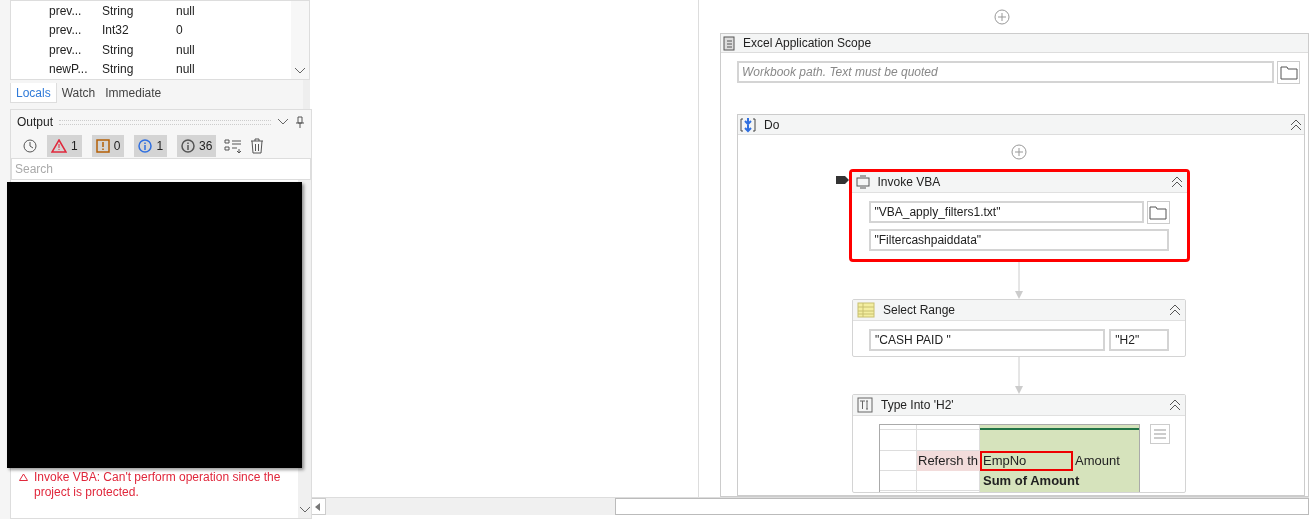 The image size is (1309, 519). What do you see at coordinates (1005, 72) in the screenshot?
I see `workbook-path-field: Workbook path. Text must be quoted` at bounding box center [1005, 72].